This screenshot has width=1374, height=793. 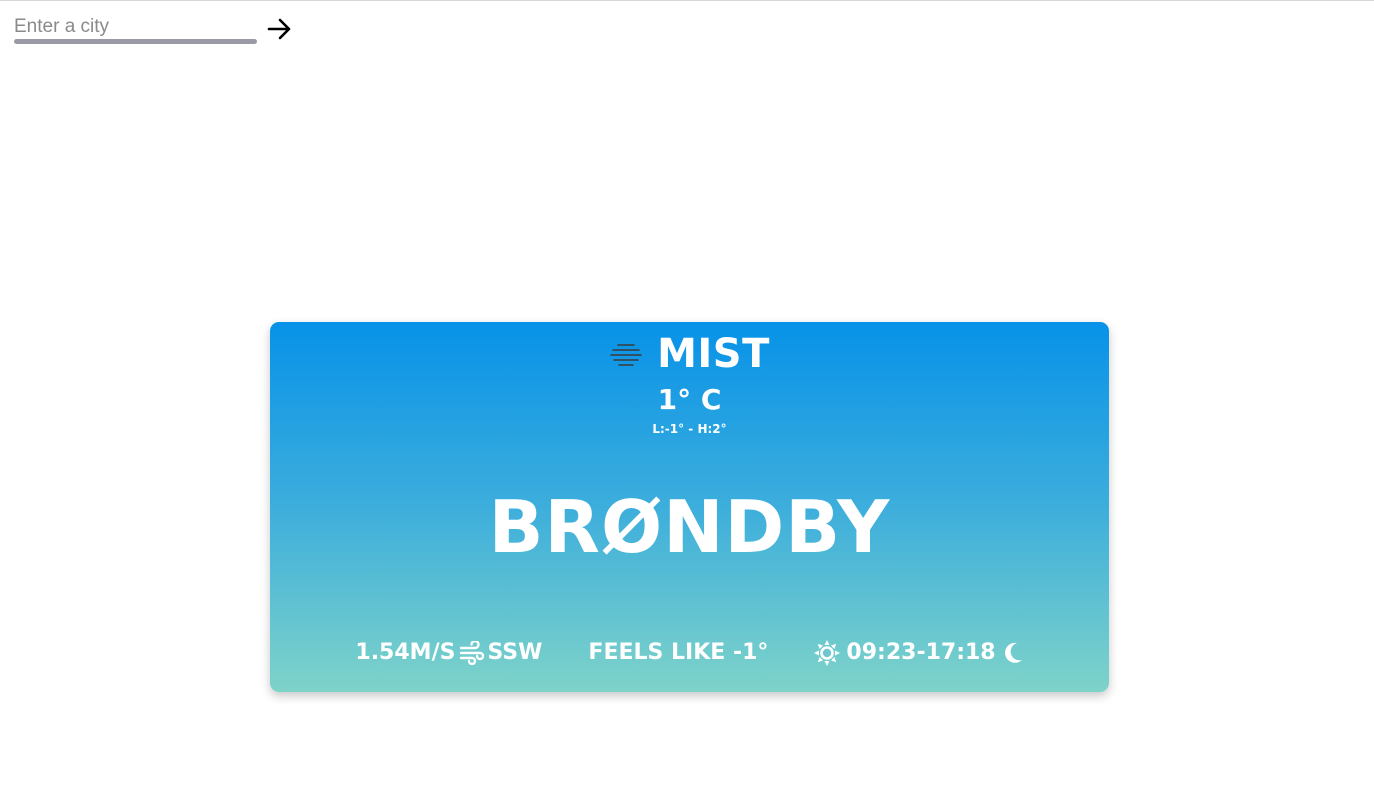 What do you see at coordinates (689, 429) in the screenshot?
I see `low-high-range: L:-1° - H:2°` at bounding box center [689, 429].